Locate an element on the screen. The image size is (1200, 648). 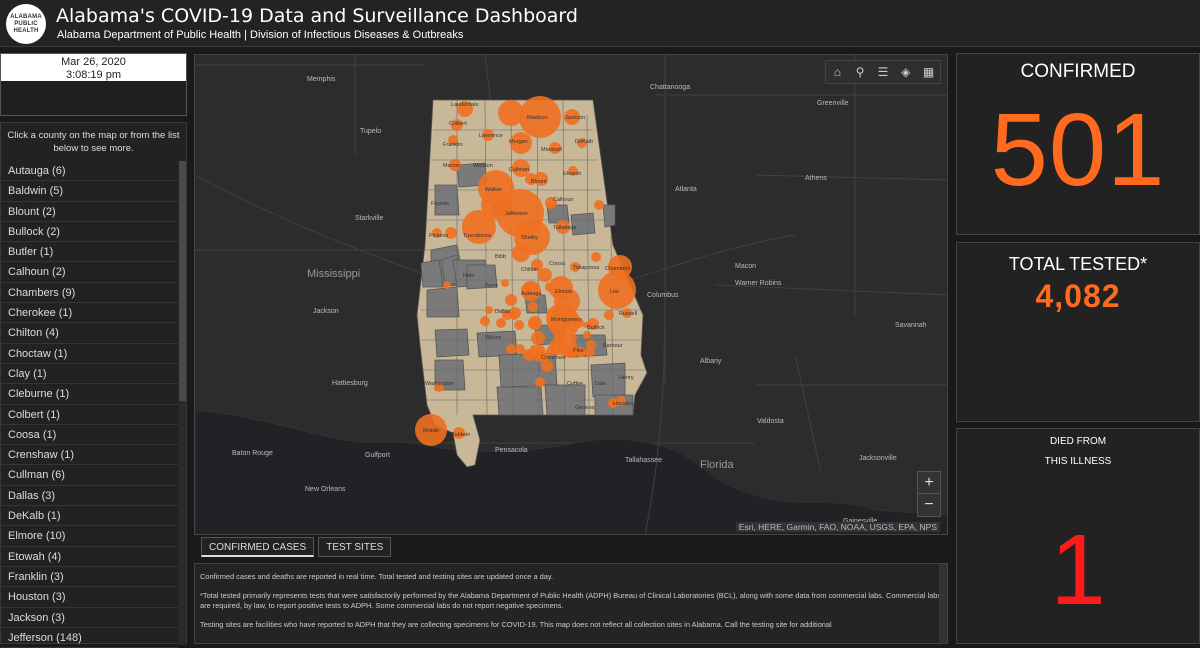
city-hattiesburg: Hattiesburg is located at coordinates (350, 383).